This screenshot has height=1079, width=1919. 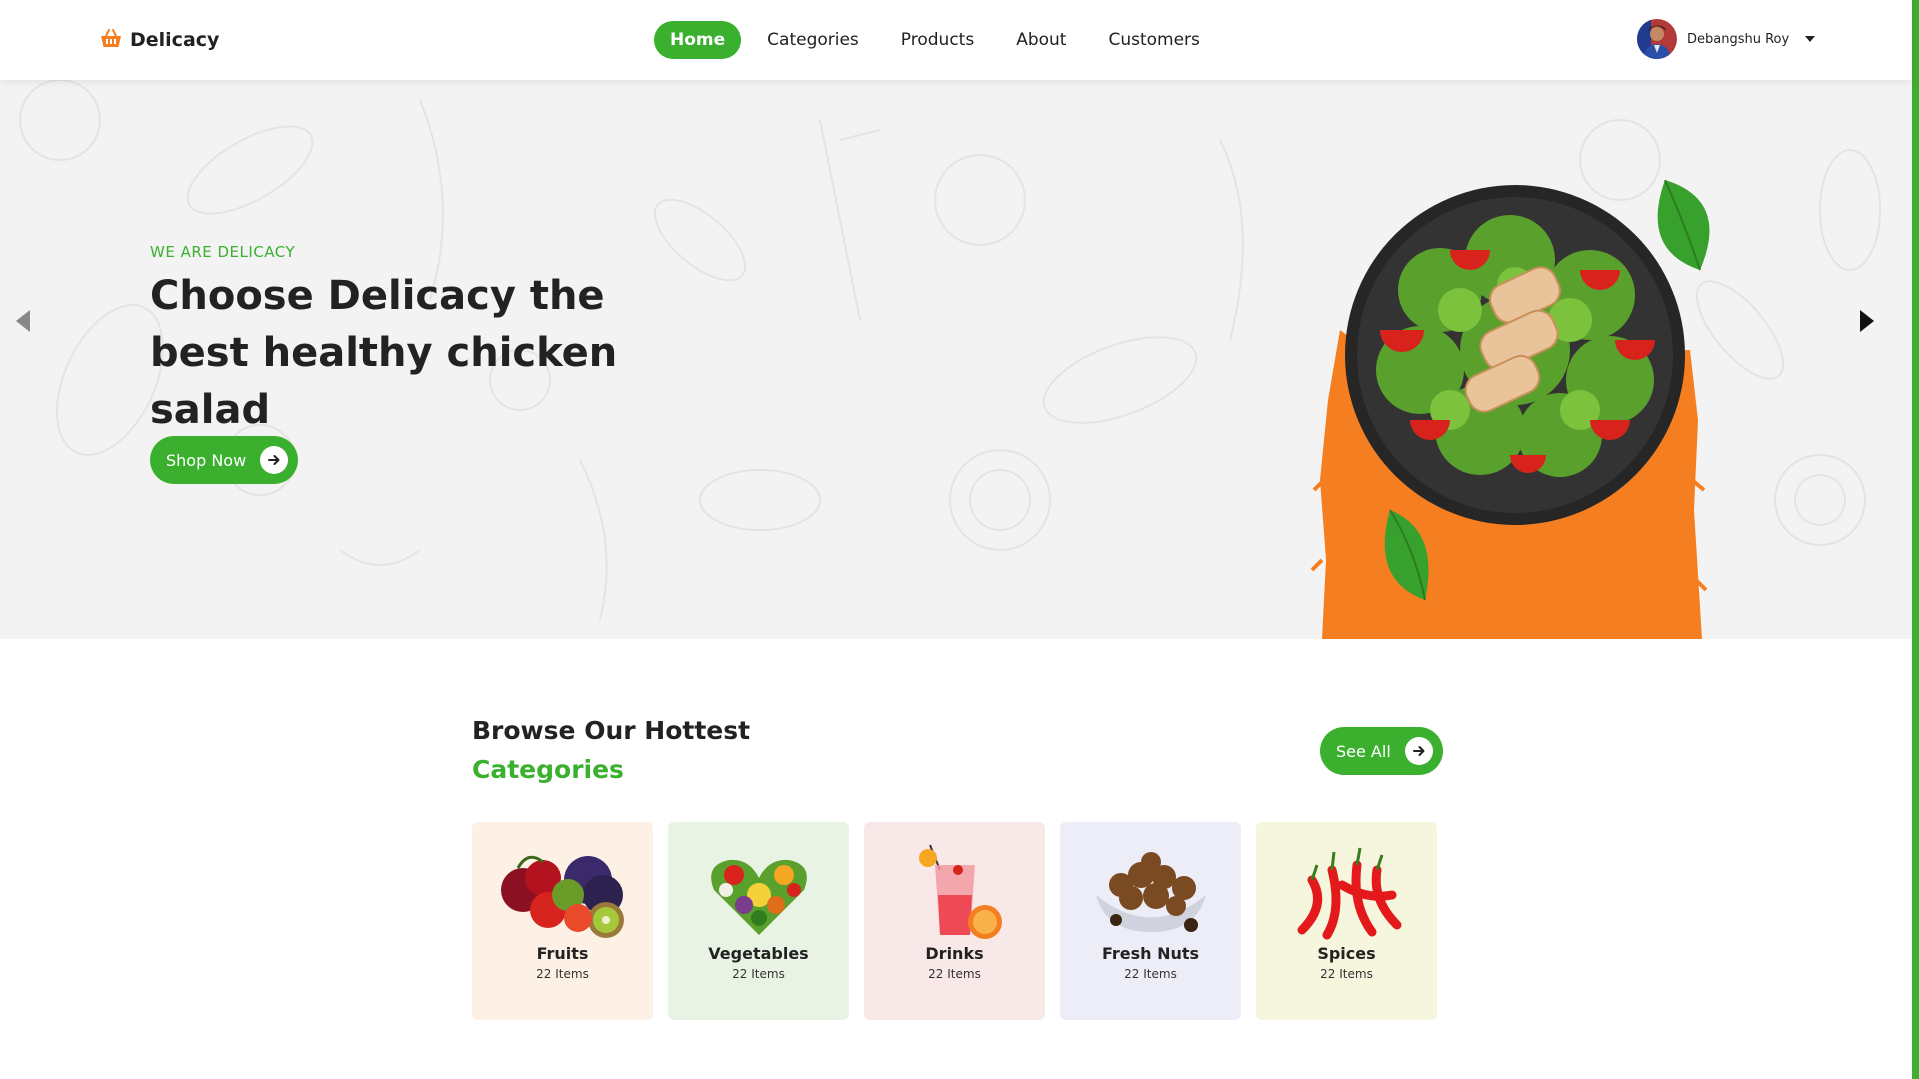 I want to click on carousel-next-button, so click(x=1867, y=323).